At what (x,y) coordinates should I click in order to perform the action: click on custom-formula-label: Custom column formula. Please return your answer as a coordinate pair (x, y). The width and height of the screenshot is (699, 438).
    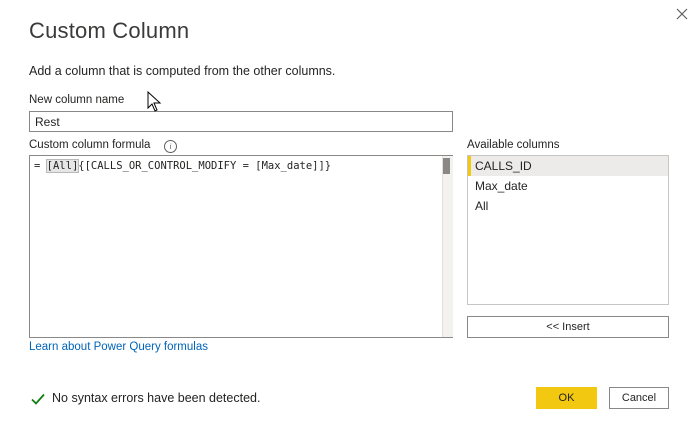
    Looking at the image, I should click on (90, 145).